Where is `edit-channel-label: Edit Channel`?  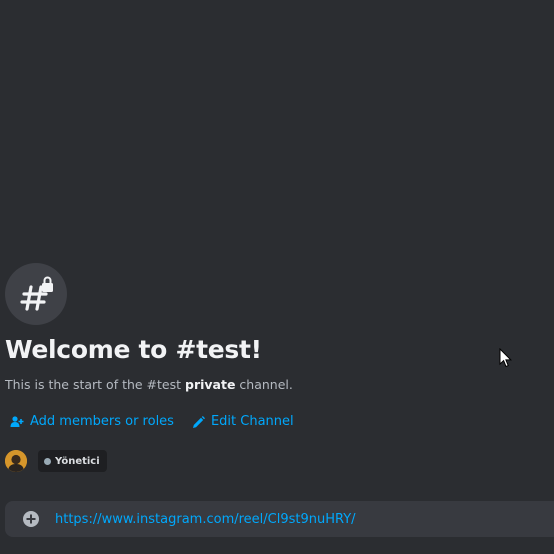
edit-channel-label: Edit Channel is located at coordinates (252, 421).